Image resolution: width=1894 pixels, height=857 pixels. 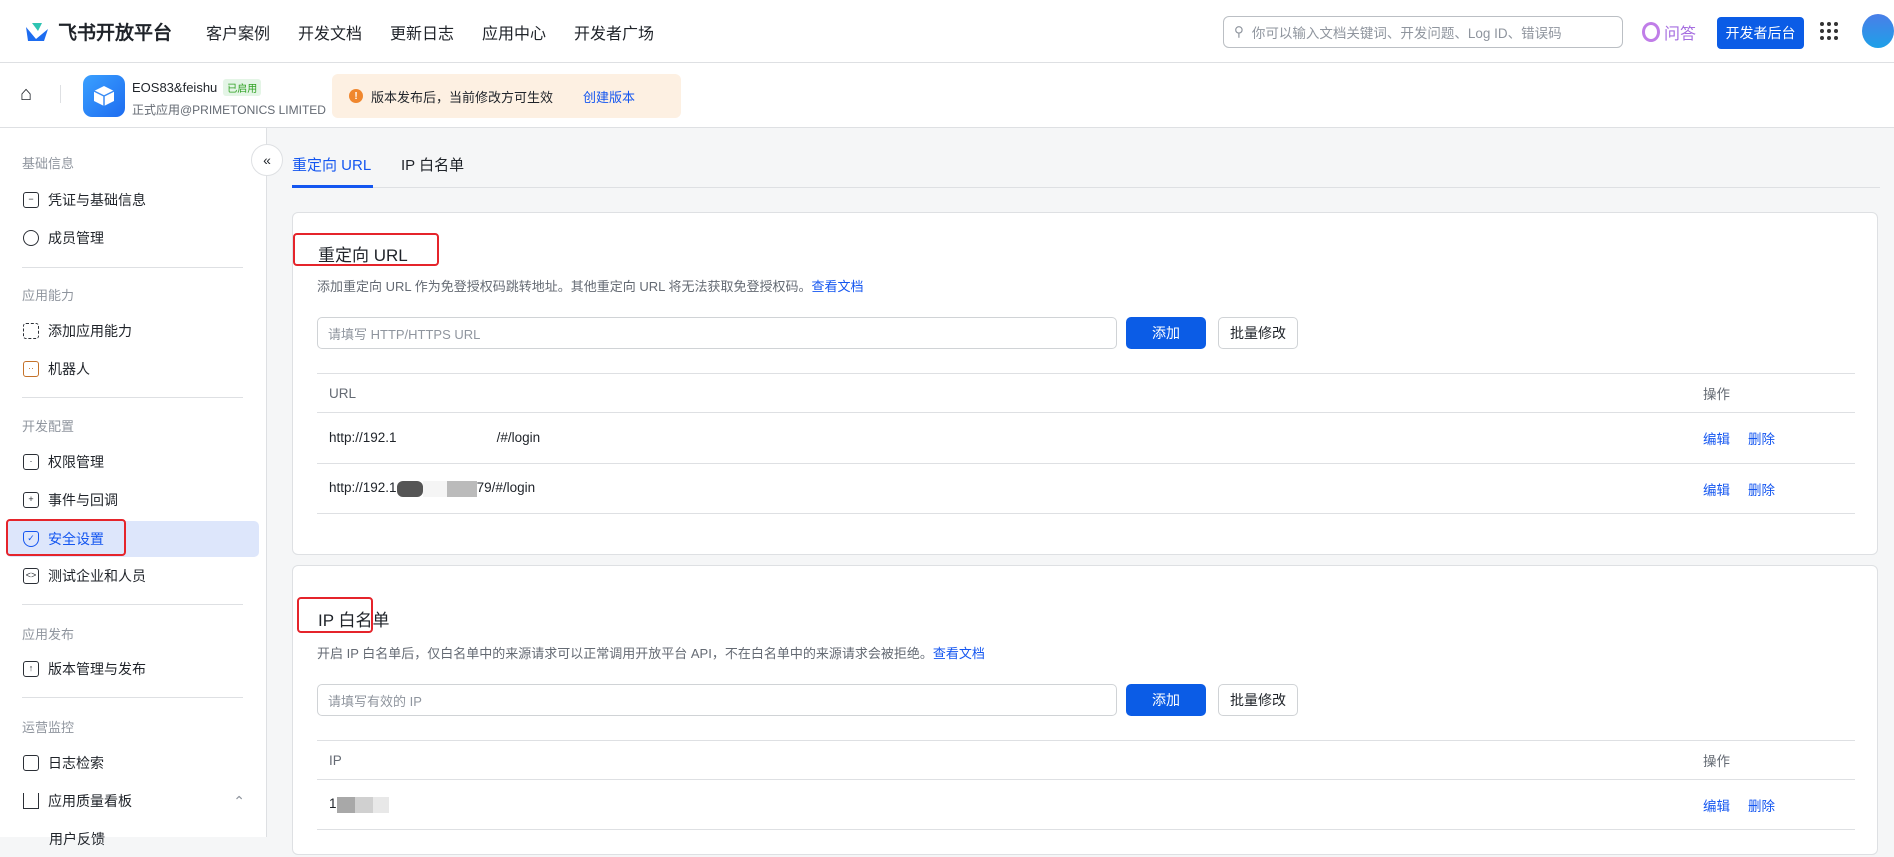 What do you see at coordinates (717, 333) in the screenshot?
I see `redirect-url-input: 请填写 HTTP/HTTPS URL` at bounding box center [717, 333].